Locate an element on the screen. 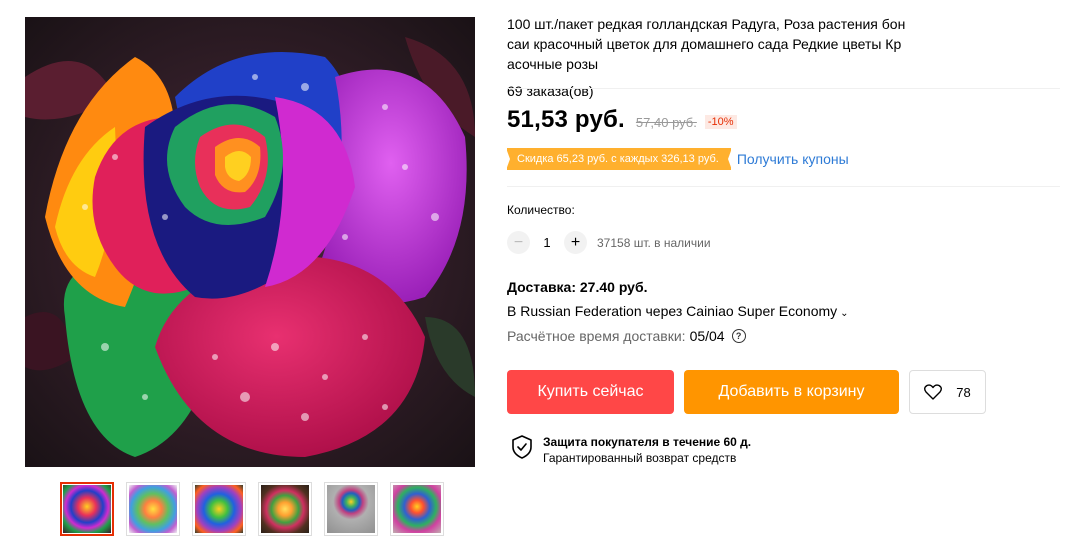 Image resolution: width=1087 pixels, height=542 pixels. delivery-time: Расчётное время доставки: 05/04 ? is located at coordinates (626, 336).